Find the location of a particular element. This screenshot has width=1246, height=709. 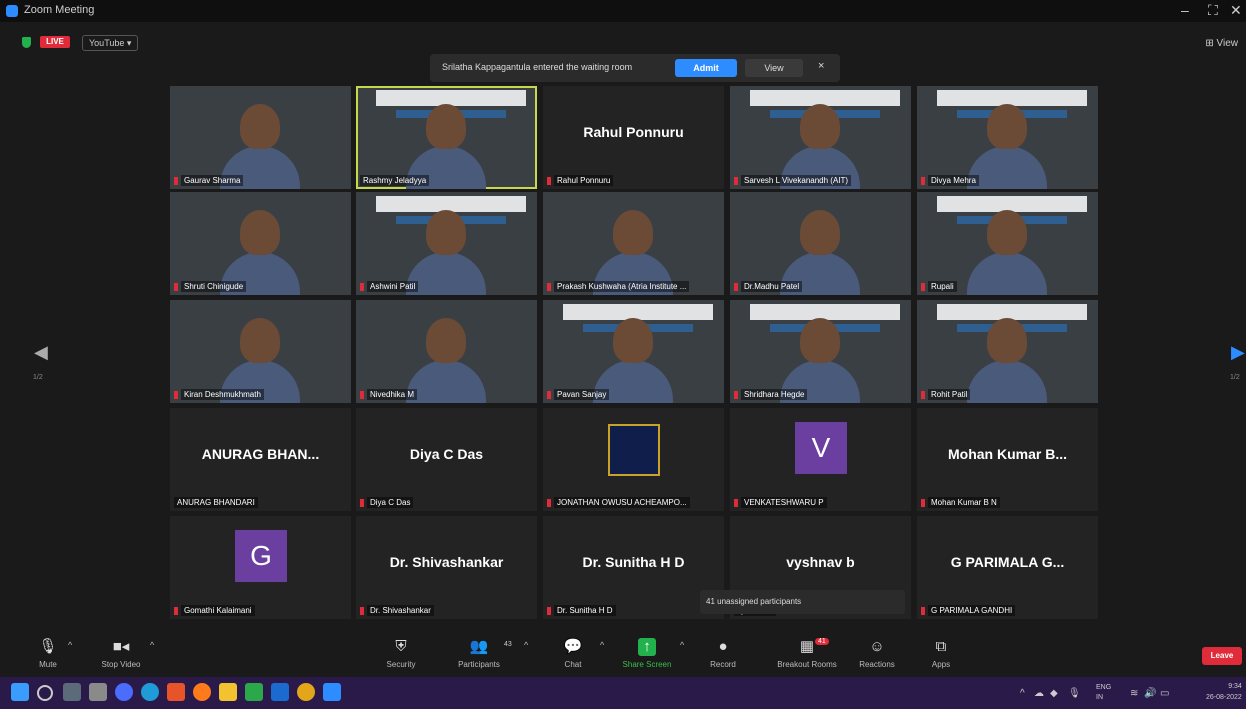

participant-tile: ANURAG BHAN... ANURAG BHANDARI is located at coordinates (260, 459).